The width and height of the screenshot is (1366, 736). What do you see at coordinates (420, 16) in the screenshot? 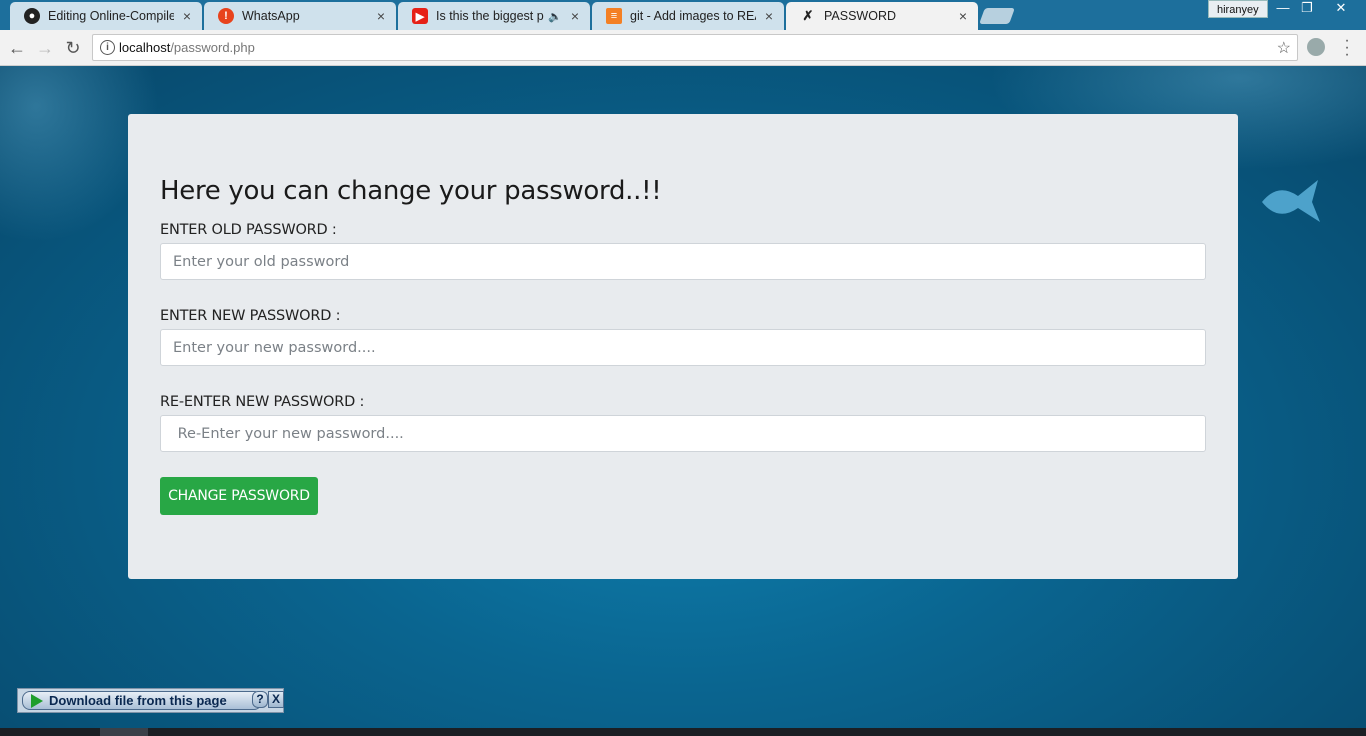
I see `youtube-icon: ▶` at bounding box center [420, 16].